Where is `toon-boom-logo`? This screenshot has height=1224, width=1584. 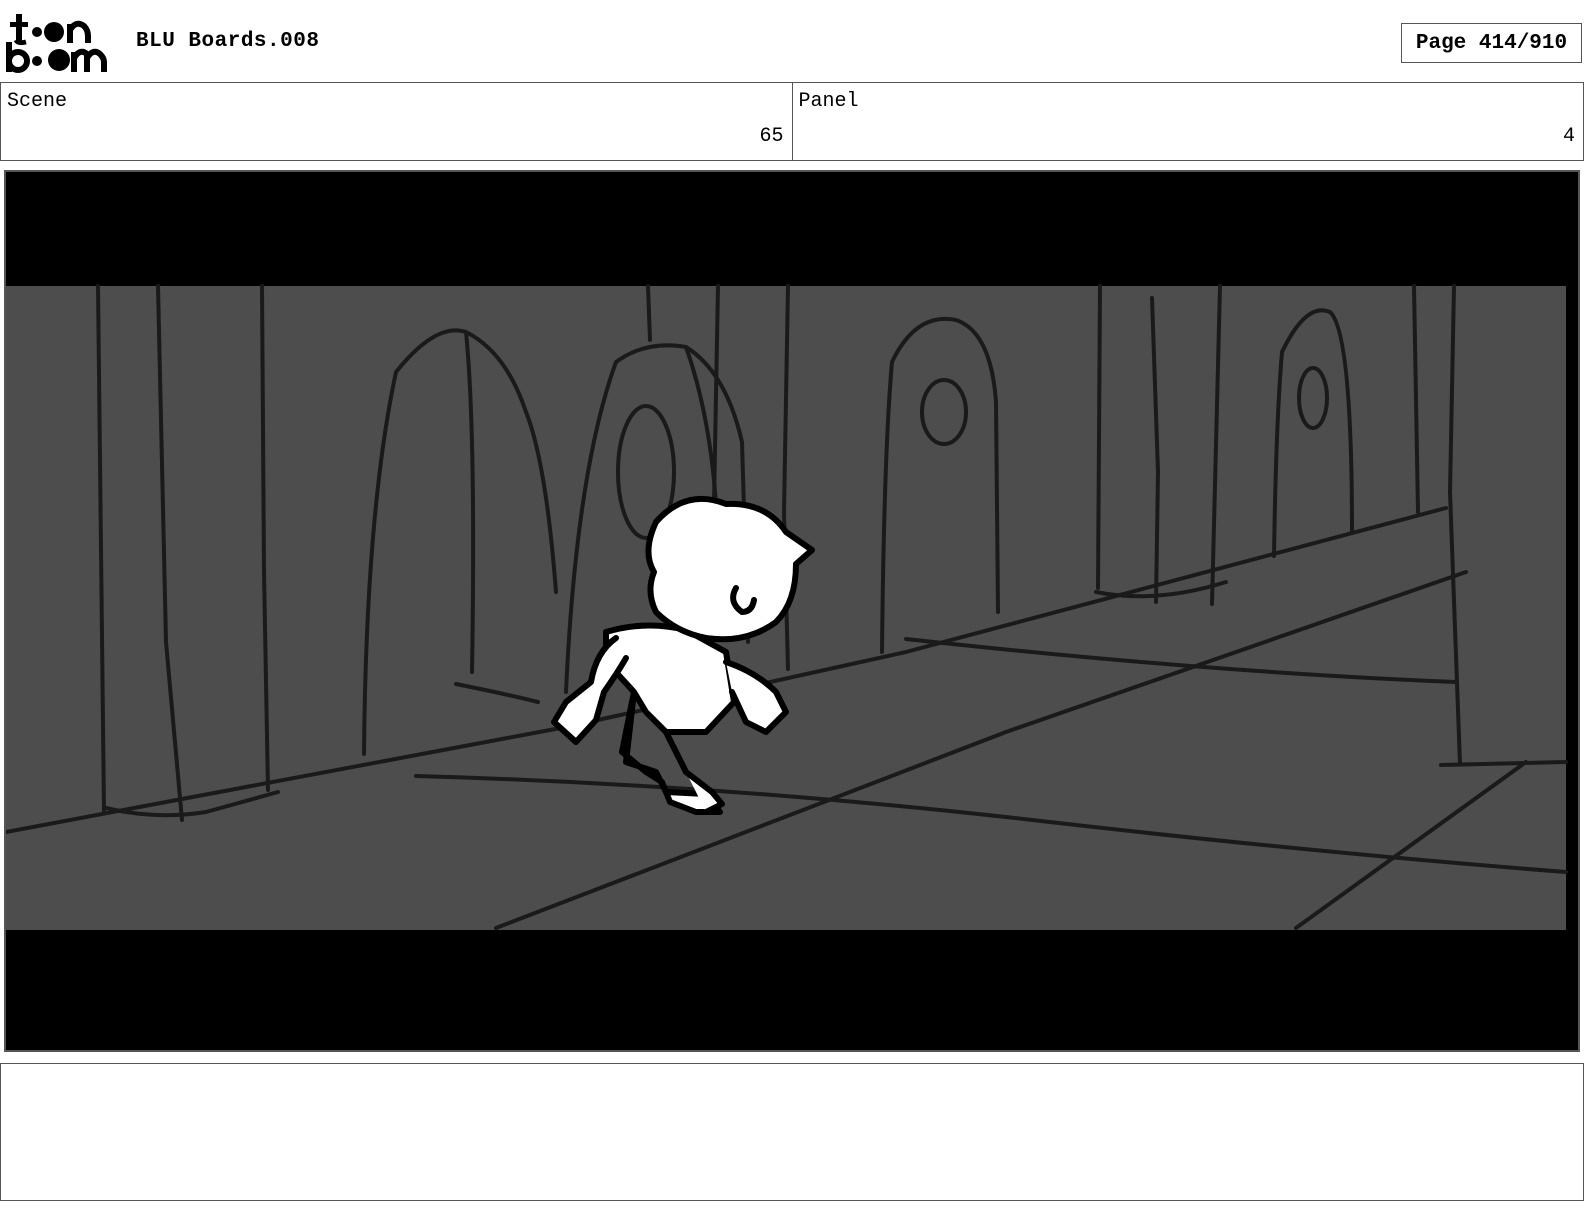 toon-boom-logo is located at coordinates (60, 44).